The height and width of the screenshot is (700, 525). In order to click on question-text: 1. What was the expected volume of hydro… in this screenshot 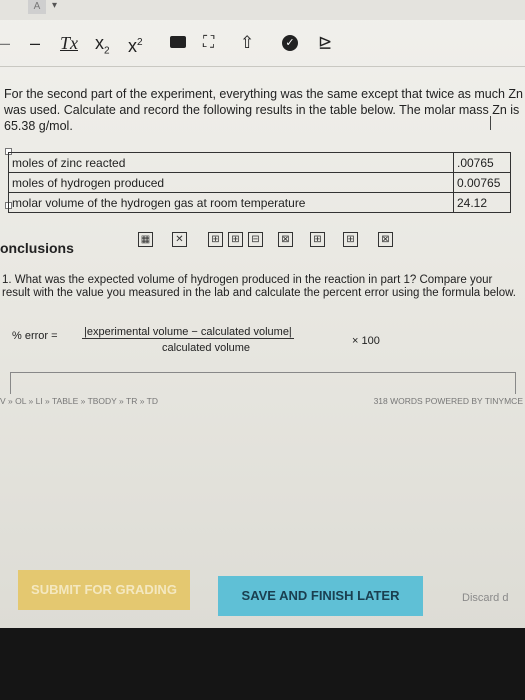, I will do `click(259, 286)`.